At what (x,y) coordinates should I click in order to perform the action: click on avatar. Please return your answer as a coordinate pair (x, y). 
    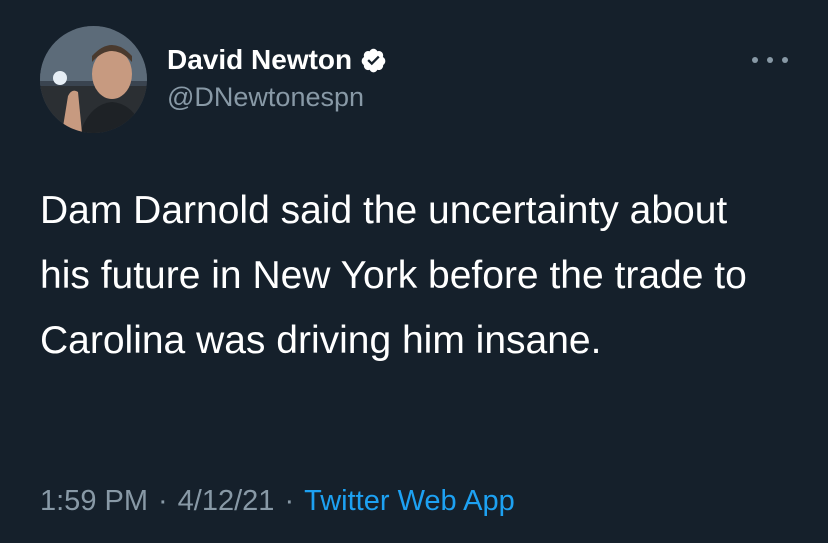
    Looking at the image, I should click on (93, 79).